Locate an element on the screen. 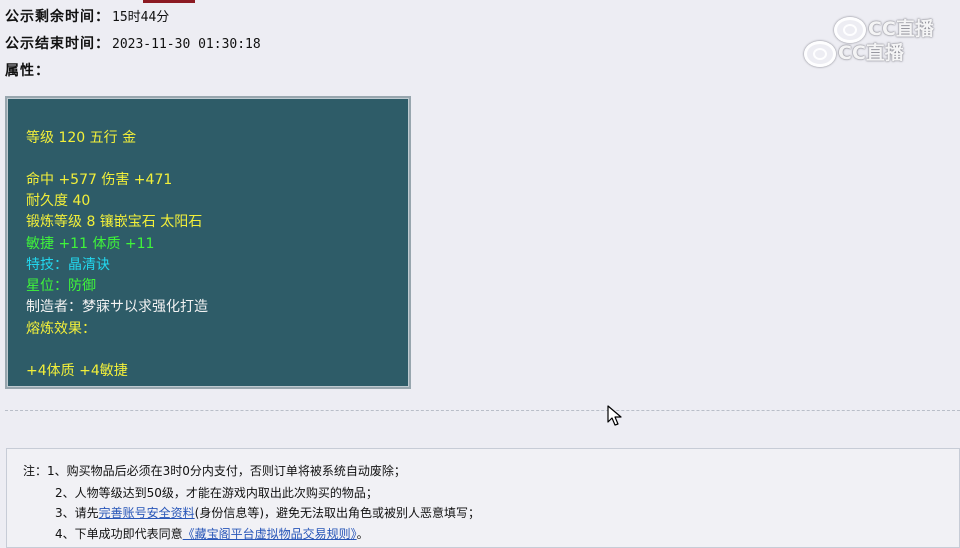 The height and width of the screenshot is (548, 960). watermark-line-2: CC直播 is located at coordinates (854, 52).